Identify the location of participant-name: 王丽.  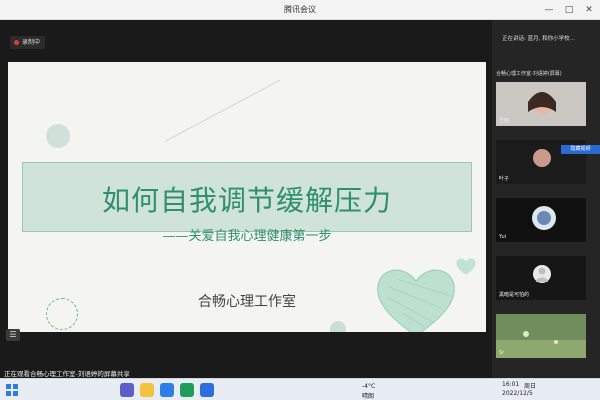
(504, 121).